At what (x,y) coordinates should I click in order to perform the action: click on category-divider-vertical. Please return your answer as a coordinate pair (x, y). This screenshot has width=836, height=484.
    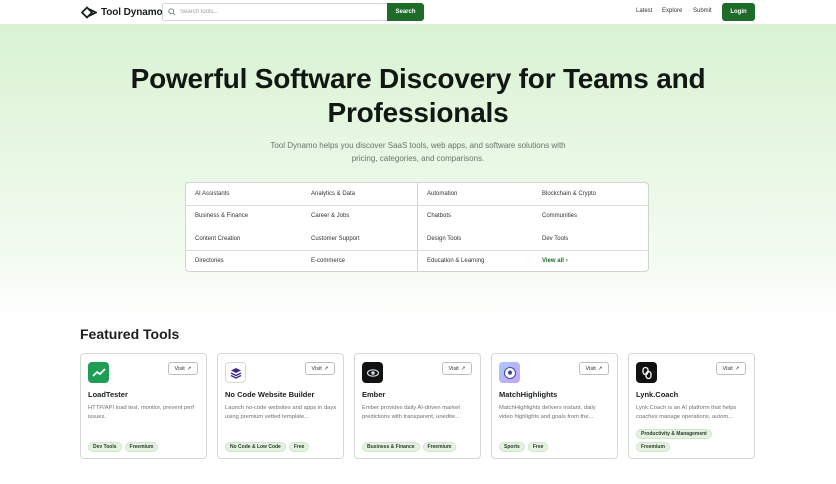
    Looking at the image, I should click on (417, 227).